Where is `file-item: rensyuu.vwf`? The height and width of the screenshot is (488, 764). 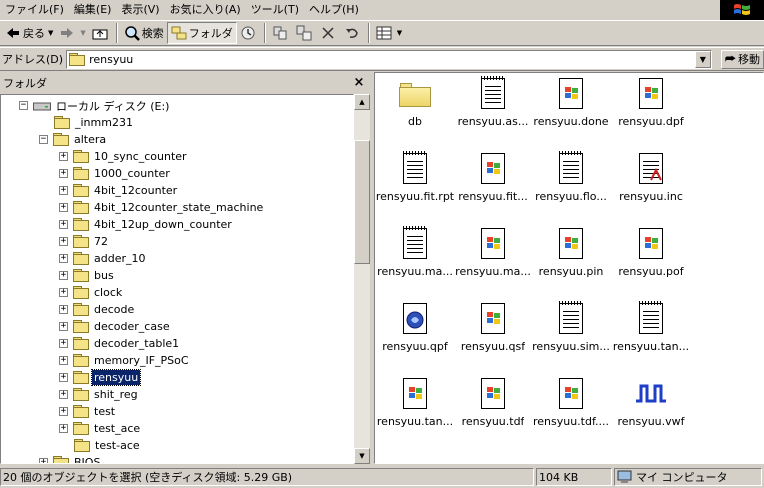
file-item: rensyuu.vwf is located at coordinates (651, 402).